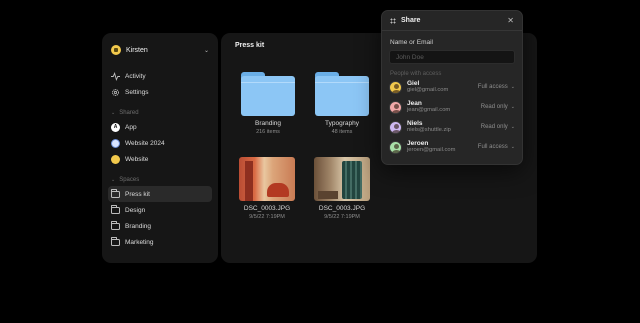  I want to click on share-title: Share, so click(411, 20).